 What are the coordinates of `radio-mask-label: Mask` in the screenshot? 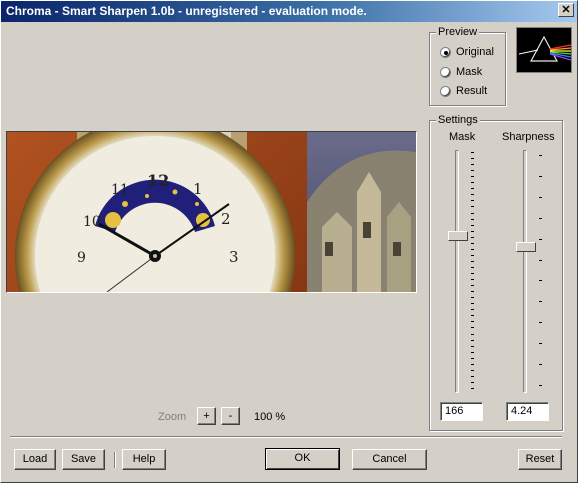 It's located at (469, 72).